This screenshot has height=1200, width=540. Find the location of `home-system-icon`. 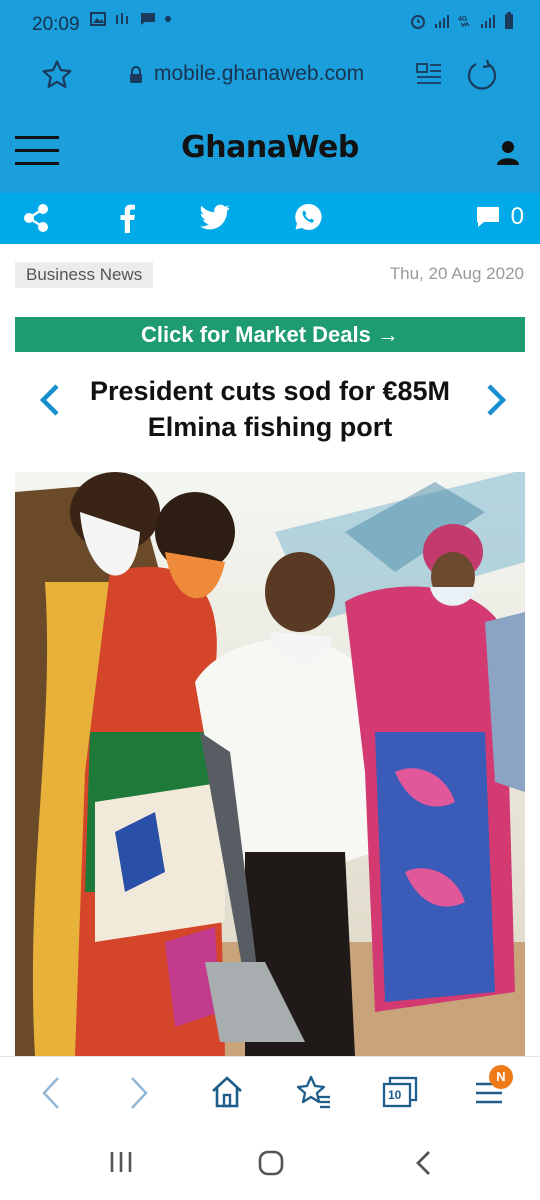

home-system-icon is located at coordinates (271, 1163).